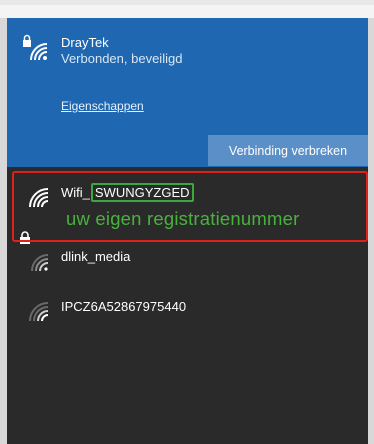  Describe the element at coordinates (187, 2) in the screenshot. I see `top-bar` at that location.